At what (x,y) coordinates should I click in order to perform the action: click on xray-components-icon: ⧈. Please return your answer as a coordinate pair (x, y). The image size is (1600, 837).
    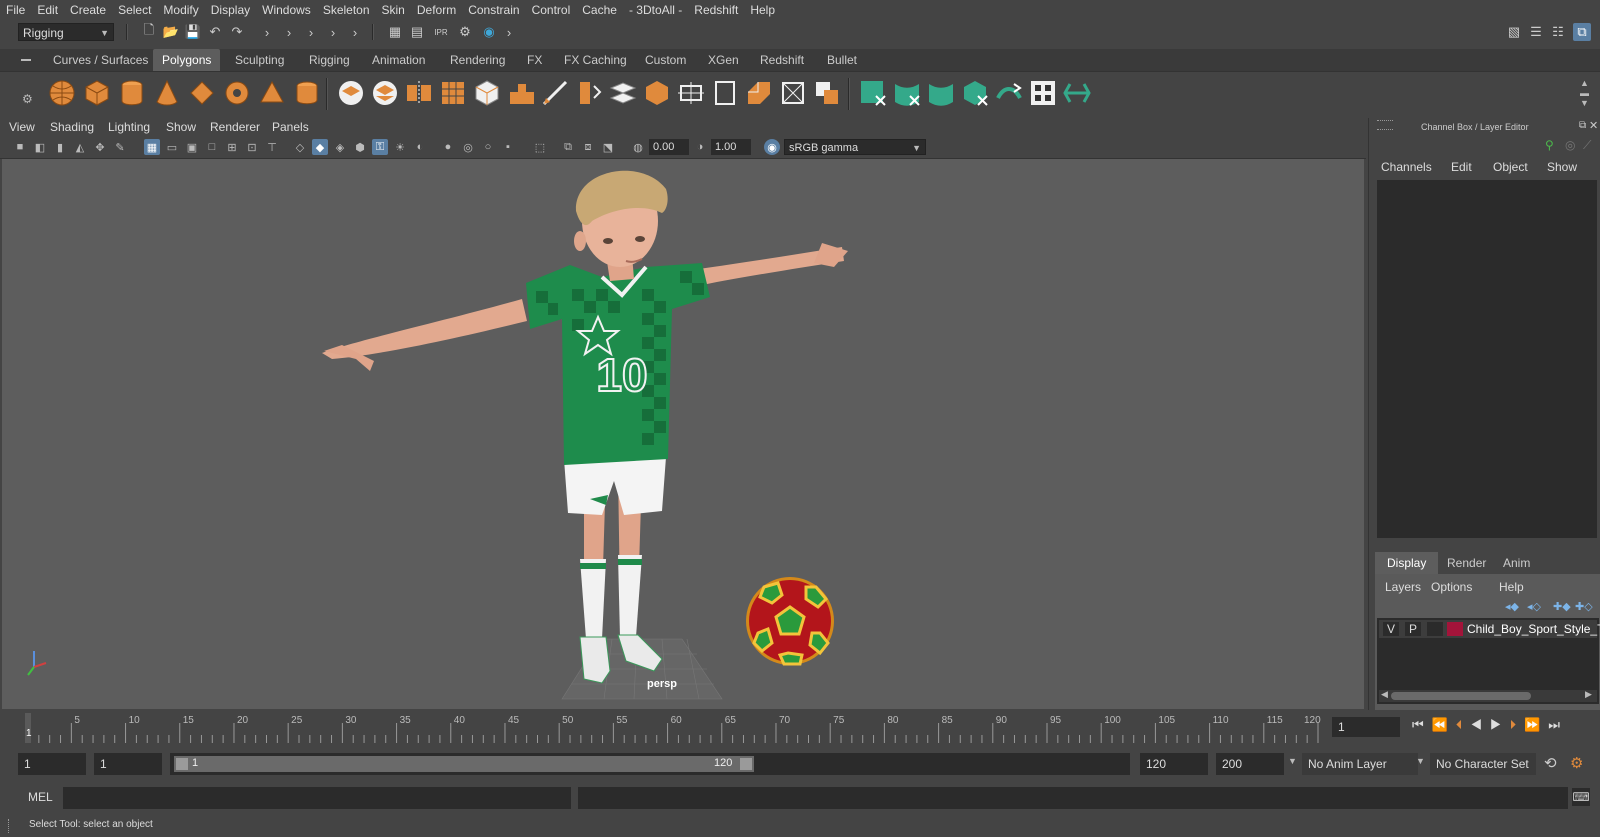
    Looking at the image, I should click on (588, 147).